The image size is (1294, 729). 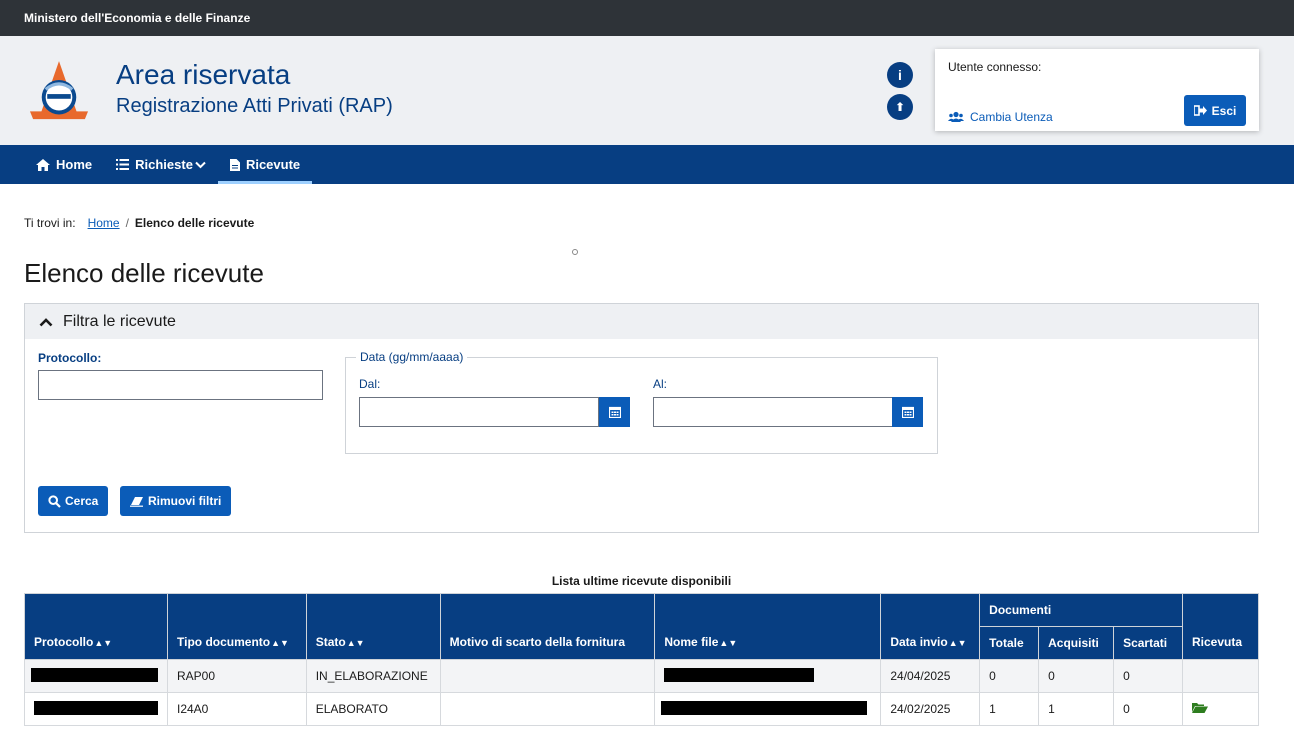 I want to click on eraser-icon, so click(x=136, y=501).